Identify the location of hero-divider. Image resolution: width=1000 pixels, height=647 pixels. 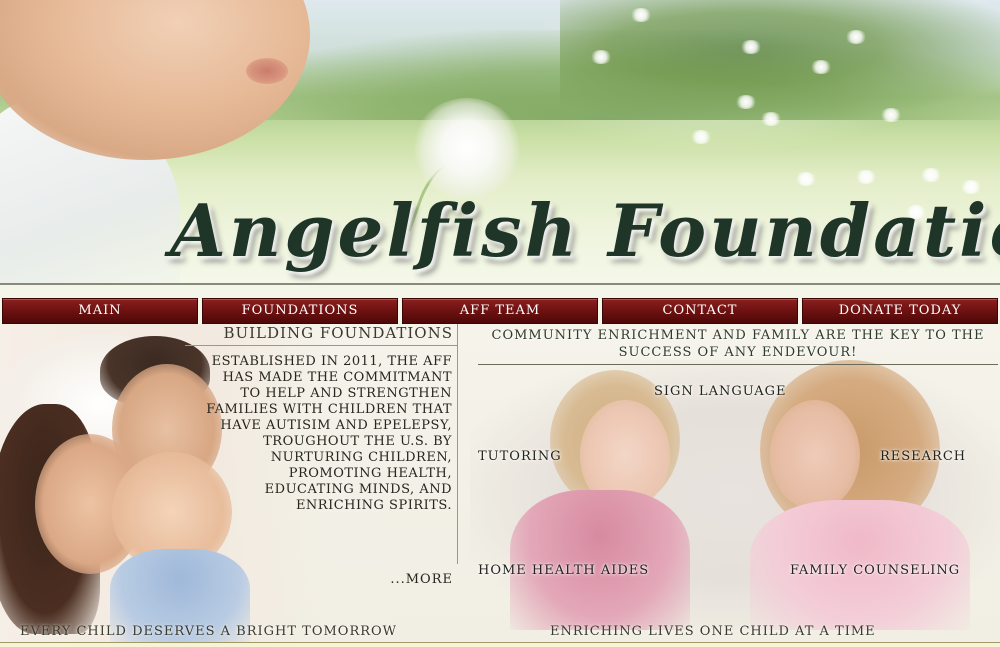
(500, 284).